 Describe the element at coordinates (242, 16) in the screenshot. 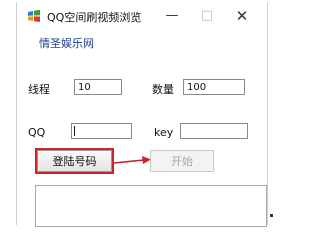

I see `close-button: ✕` at that location.